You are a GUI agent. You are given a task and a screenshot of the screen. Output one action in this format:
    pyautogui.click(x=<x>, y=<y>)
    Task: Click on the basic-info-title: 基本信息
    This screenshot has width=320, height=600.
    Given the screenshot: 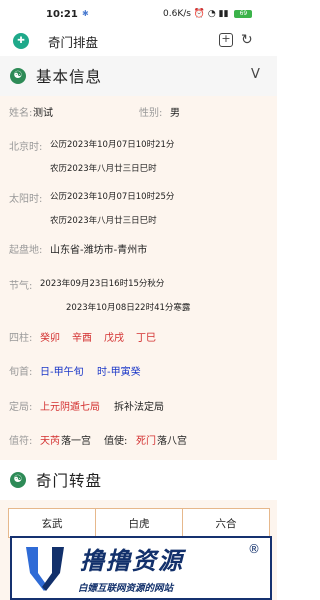 What is the action you would take?
    pyautogui.click(x=69, y=77)
    